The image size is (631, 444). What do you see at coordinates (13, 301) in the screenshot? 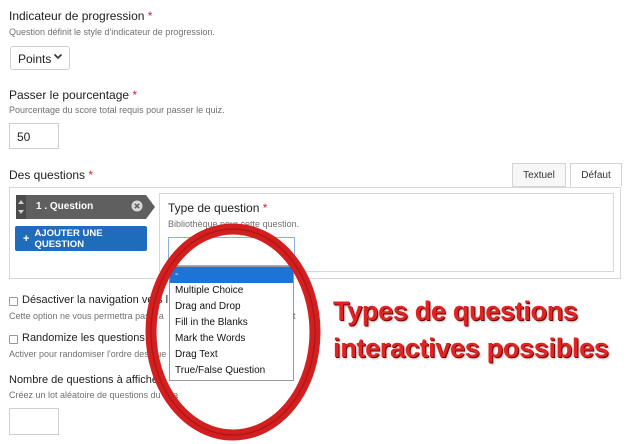
I see `disable-navigation-checkbox` at bounding box center [13, 301].